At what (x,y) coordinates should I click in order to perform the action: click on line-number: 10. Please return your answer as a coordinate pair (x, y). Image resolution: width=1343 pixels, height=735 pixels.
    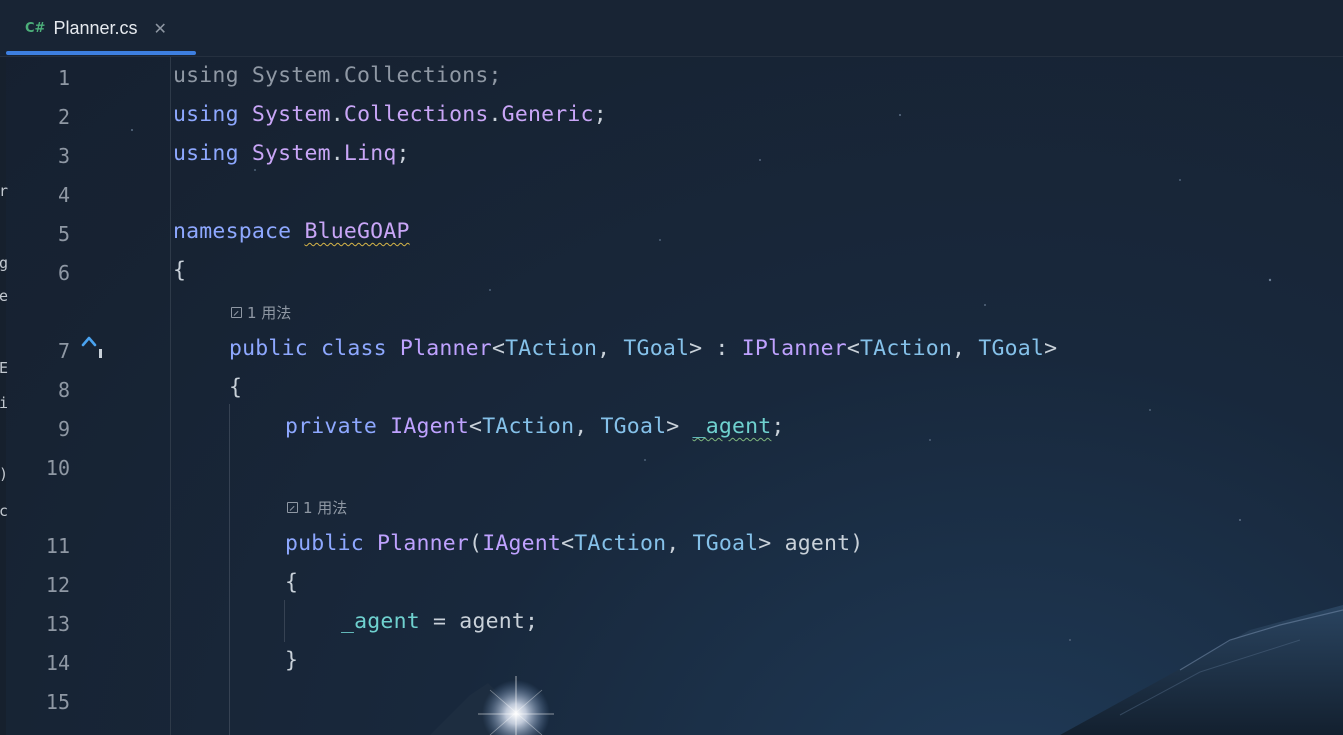
    Looking at the image, I should click on (35, 468).